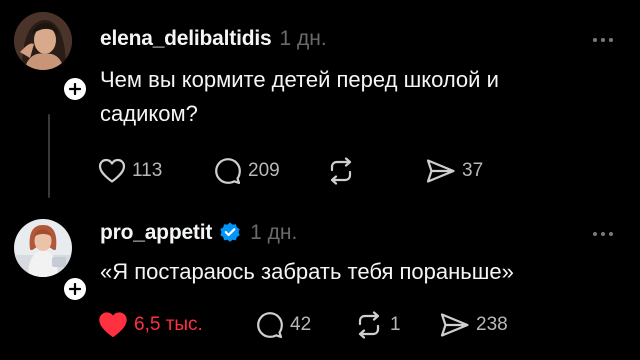 This screenshot has width=640, height=360. I want to click on post-actions: 6,5 тыс. 42 1 238, so click(303, 325).